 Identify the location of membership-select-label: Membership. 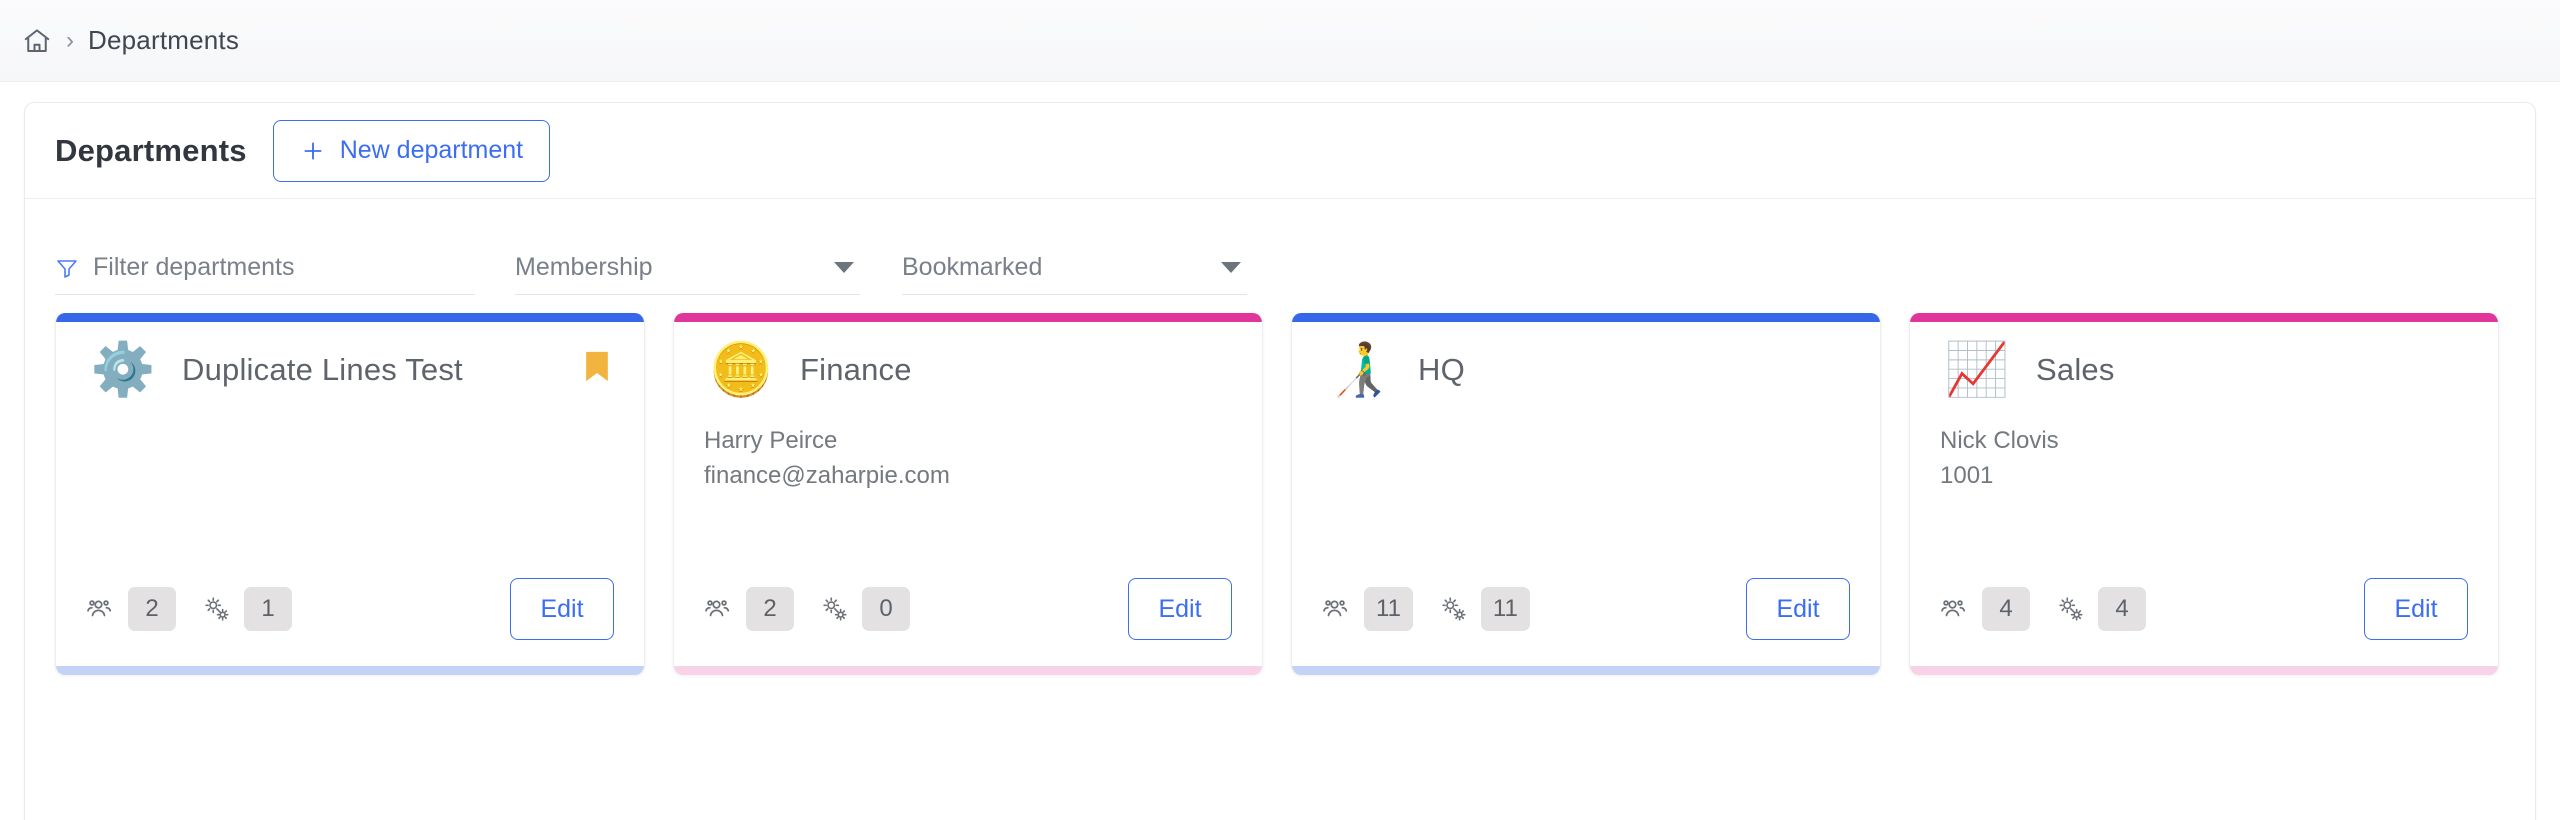
(584, 267).